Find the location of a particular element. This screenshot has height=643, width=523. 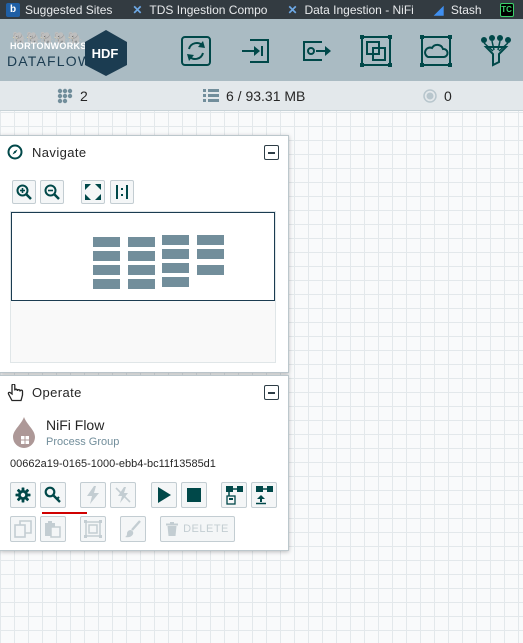

zoom-in-icon is located at coordinates (24, 192).